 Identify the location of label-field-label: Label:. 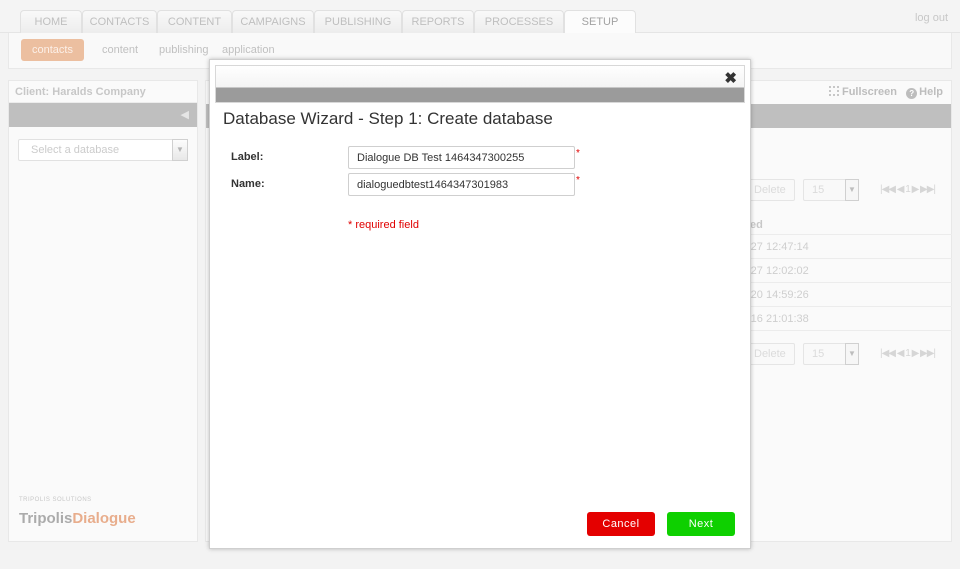
(247, 157).